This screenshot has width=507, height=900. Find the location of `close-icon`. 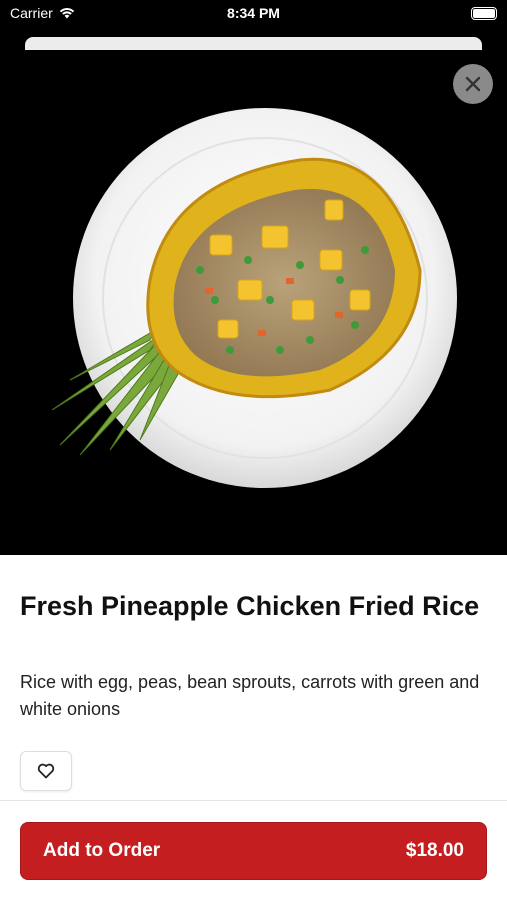

close-icon is located at coordinates (473, 84).